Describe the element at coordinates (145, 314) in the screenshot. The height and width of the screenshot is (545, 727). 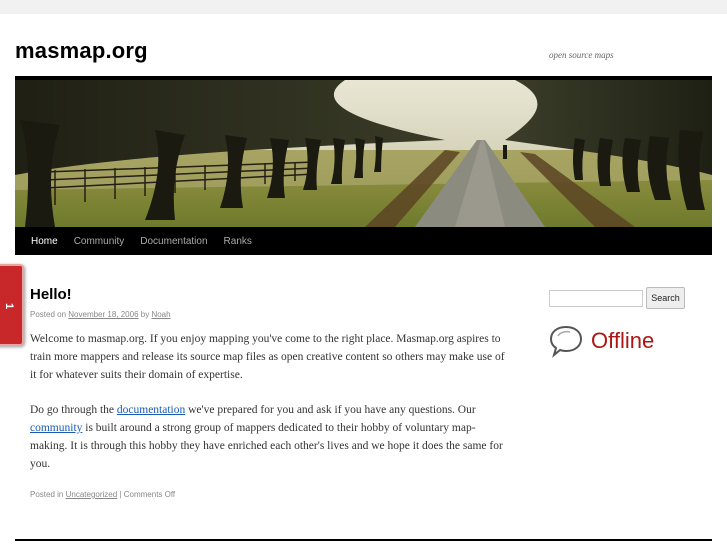
I see `by-label: by` at that location.